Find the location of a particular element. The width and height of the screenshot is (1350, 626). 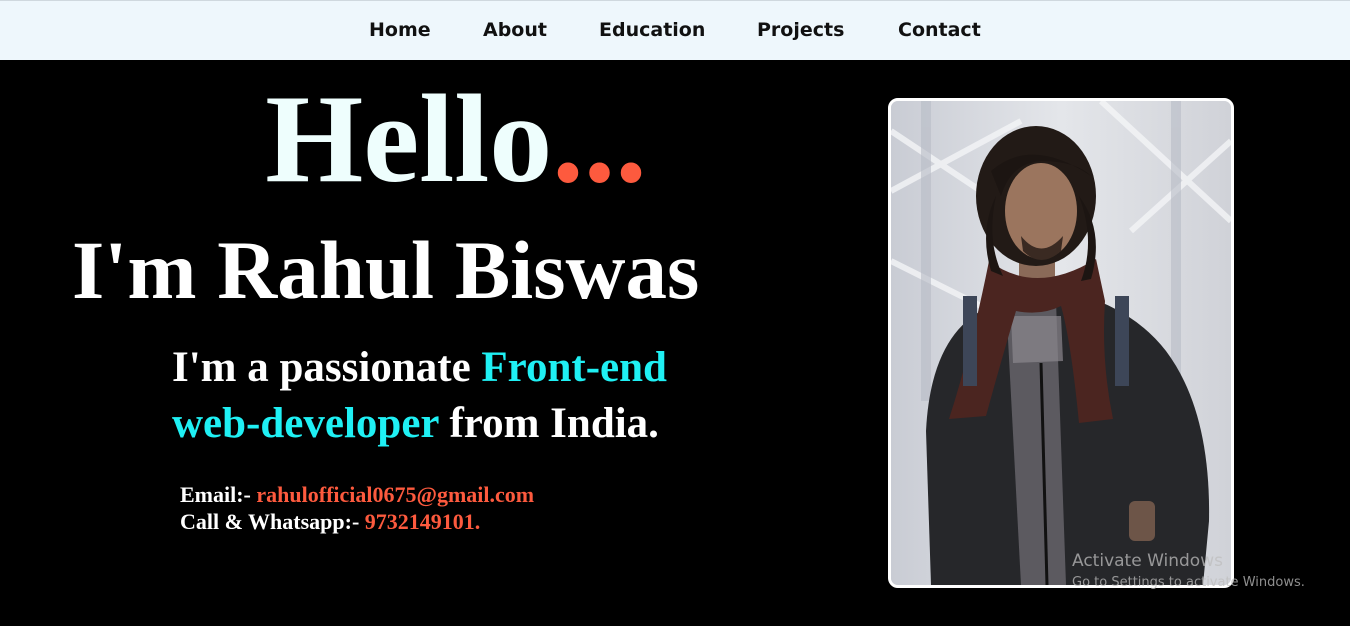

phone-number: 9732149101. is located at coordinates (422, 521).